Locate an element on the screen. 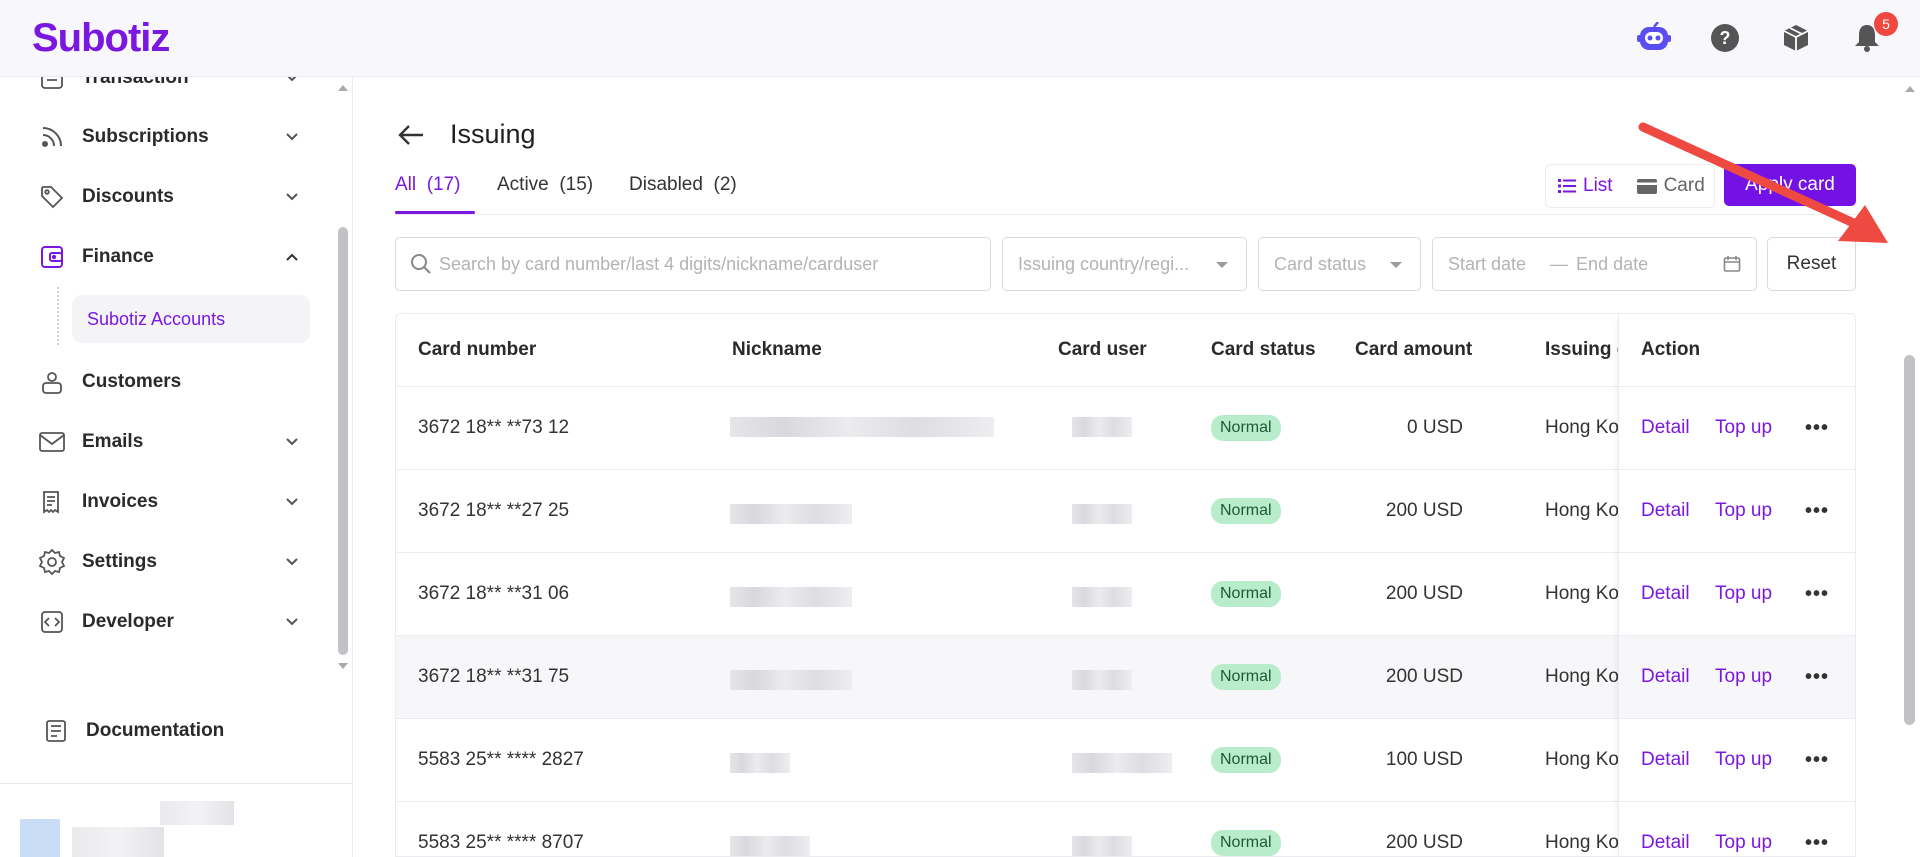  card-number-cell: 3672 18** **31 06 is located at coordinates (494, 593).